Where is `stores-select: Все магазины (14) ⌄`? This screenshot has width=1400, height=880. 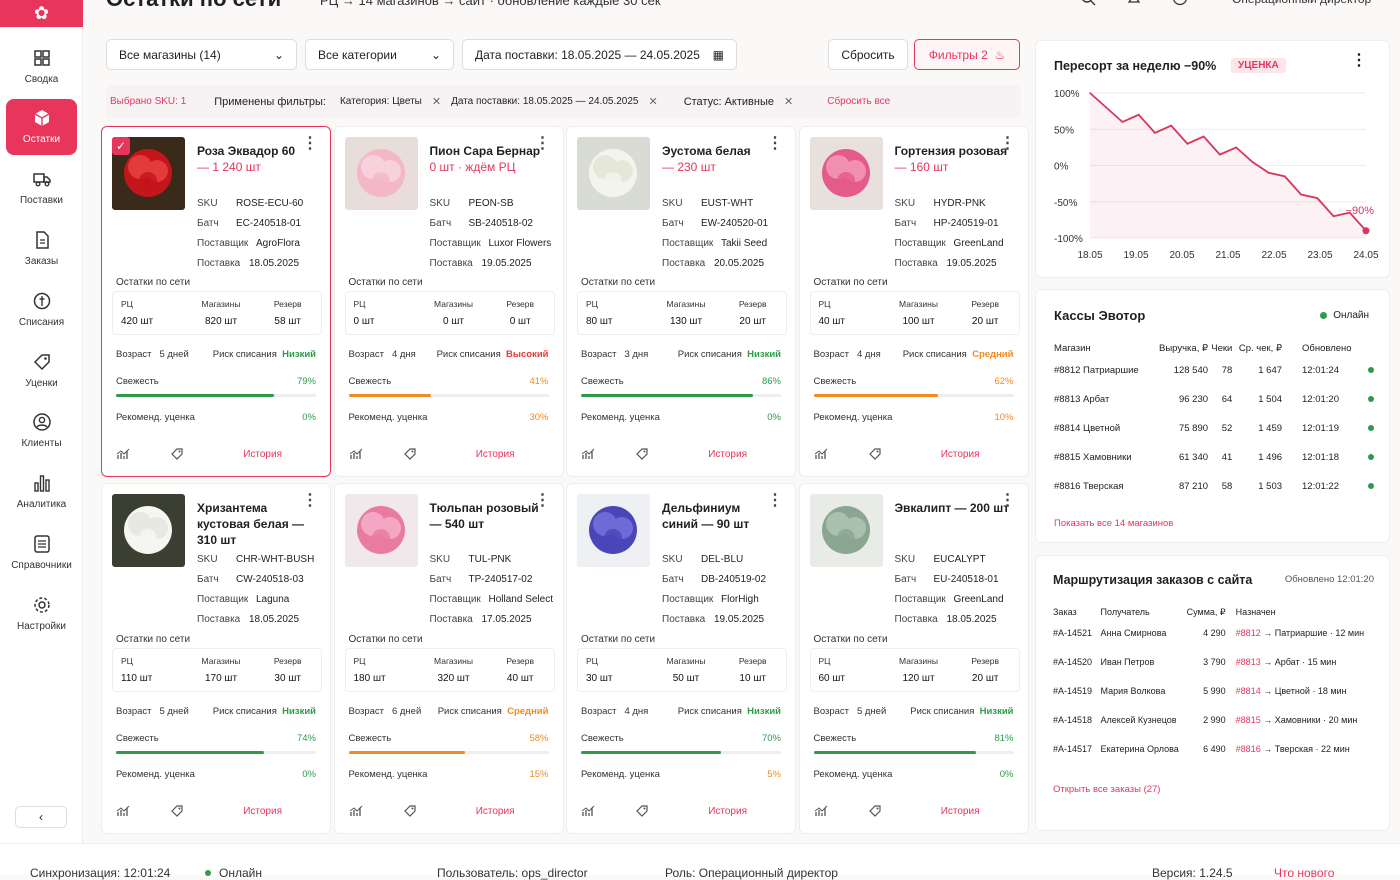 stores-select: Все магазины (14) ⌄ is located at coordinates (201, 54).